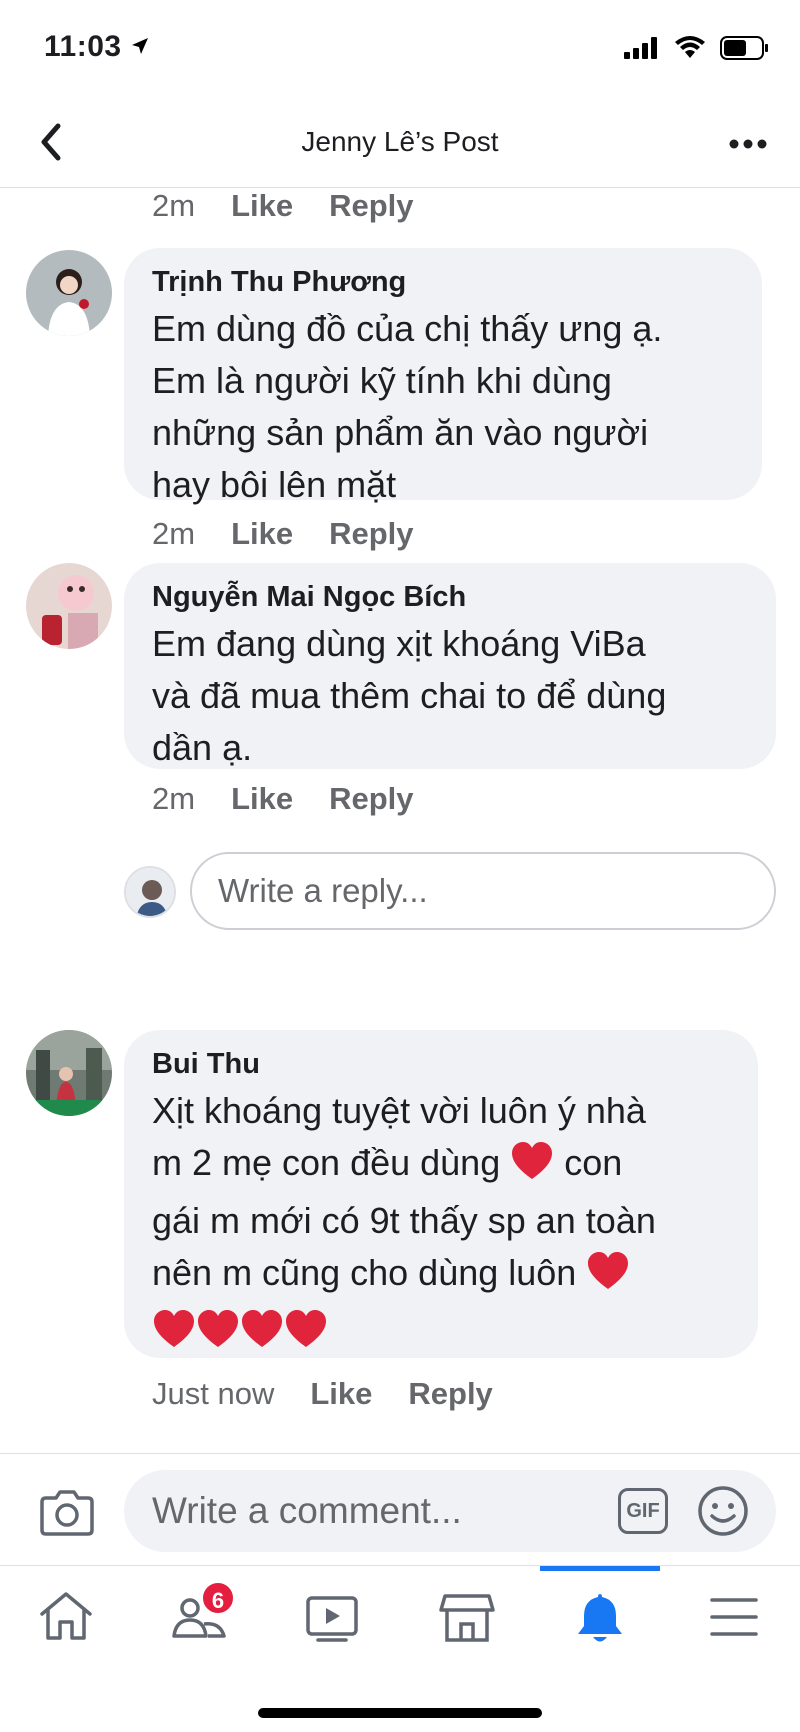 Image resolution: width=800 pixels, height=1732 pixels. What do you see at coordinates (400, 1648) in the screenshot?
I see `bottom-tab-bar: 6` at bounding box center [400, 1648].